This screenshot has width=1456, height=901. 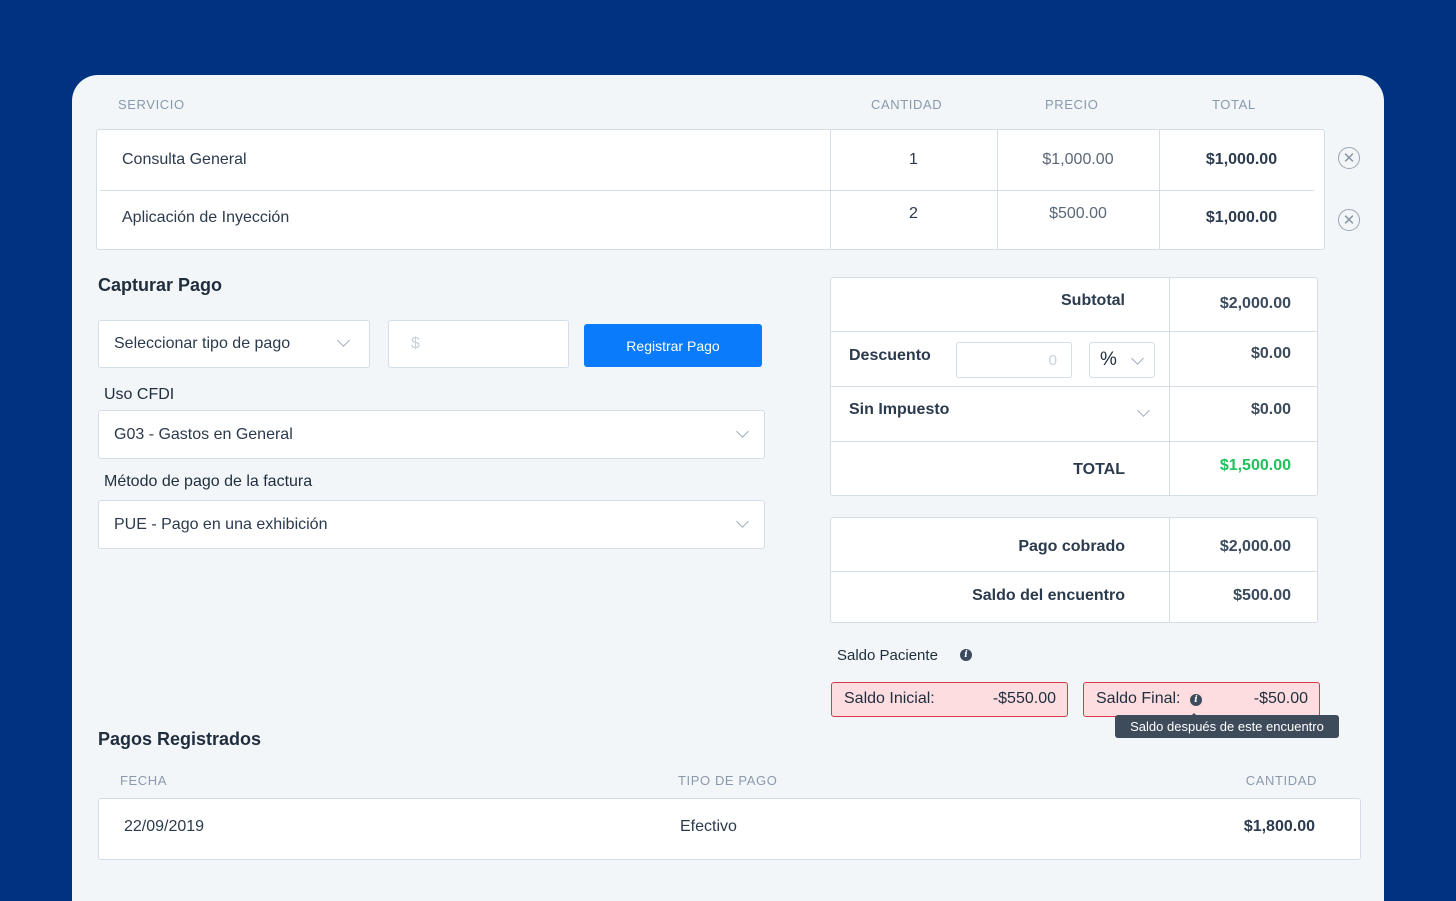 I want to click on column-header-price: PRECIO, so click(x=1072, y=104).